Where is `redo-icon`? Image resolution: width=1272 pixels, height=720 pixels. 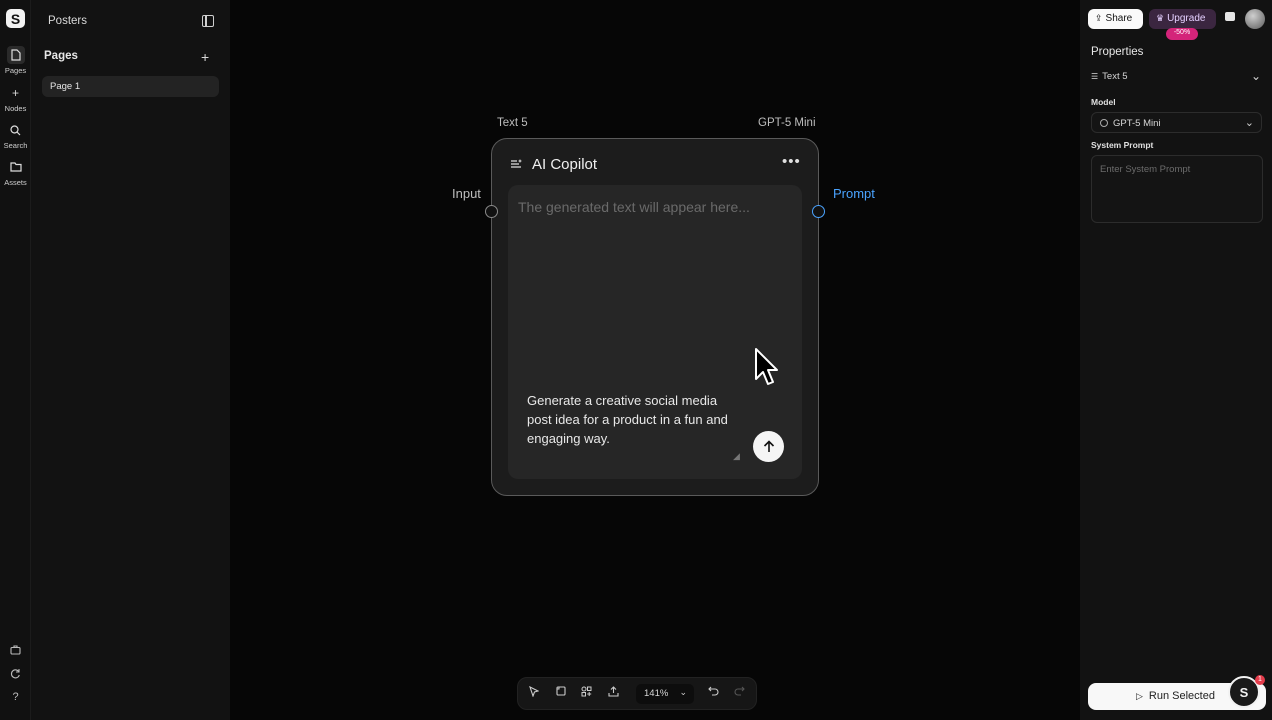
redo-icon is located at coordinates (739, 692).